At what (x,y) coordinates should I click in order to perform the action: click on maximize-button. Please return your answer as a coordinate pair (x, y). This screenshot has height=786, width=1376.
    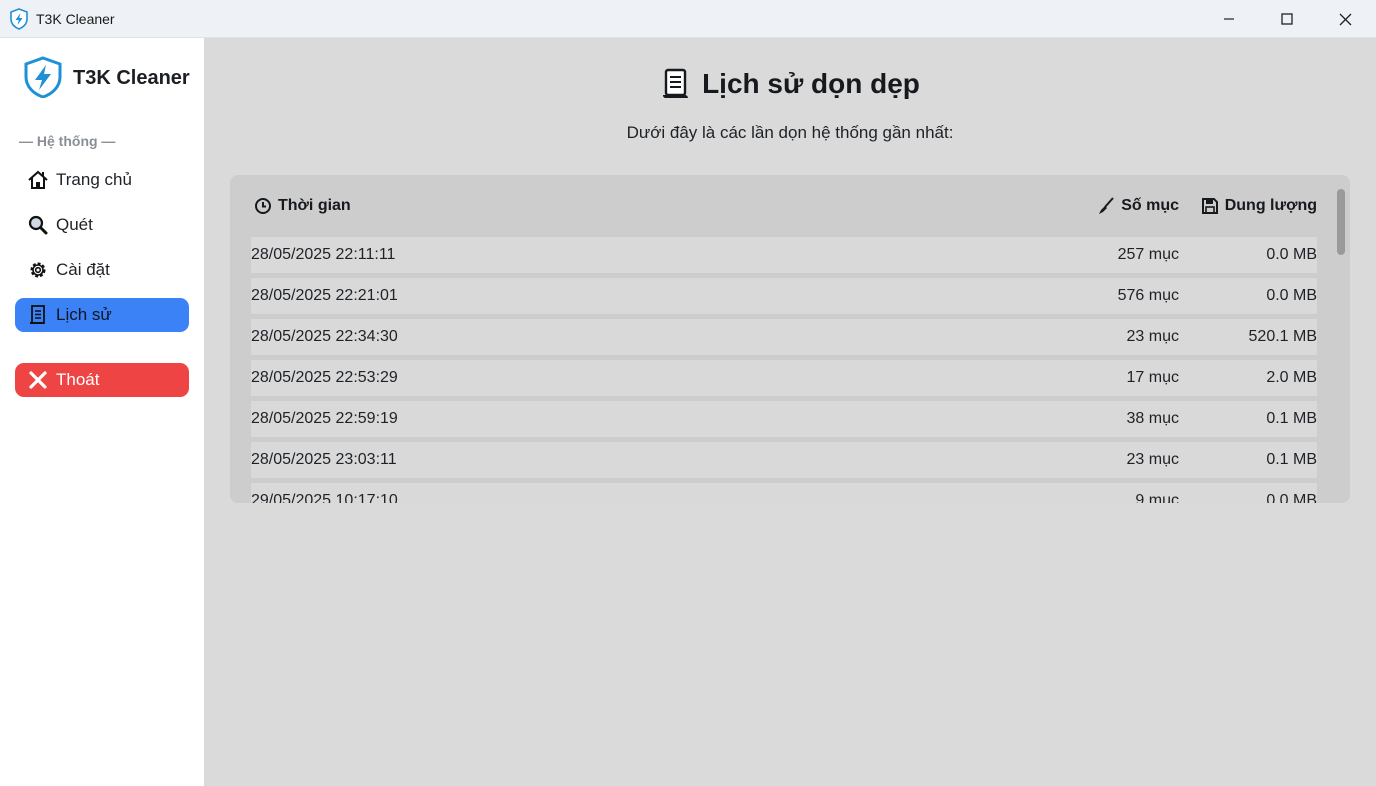
    Looking at the image, I should click on (1287, 19).